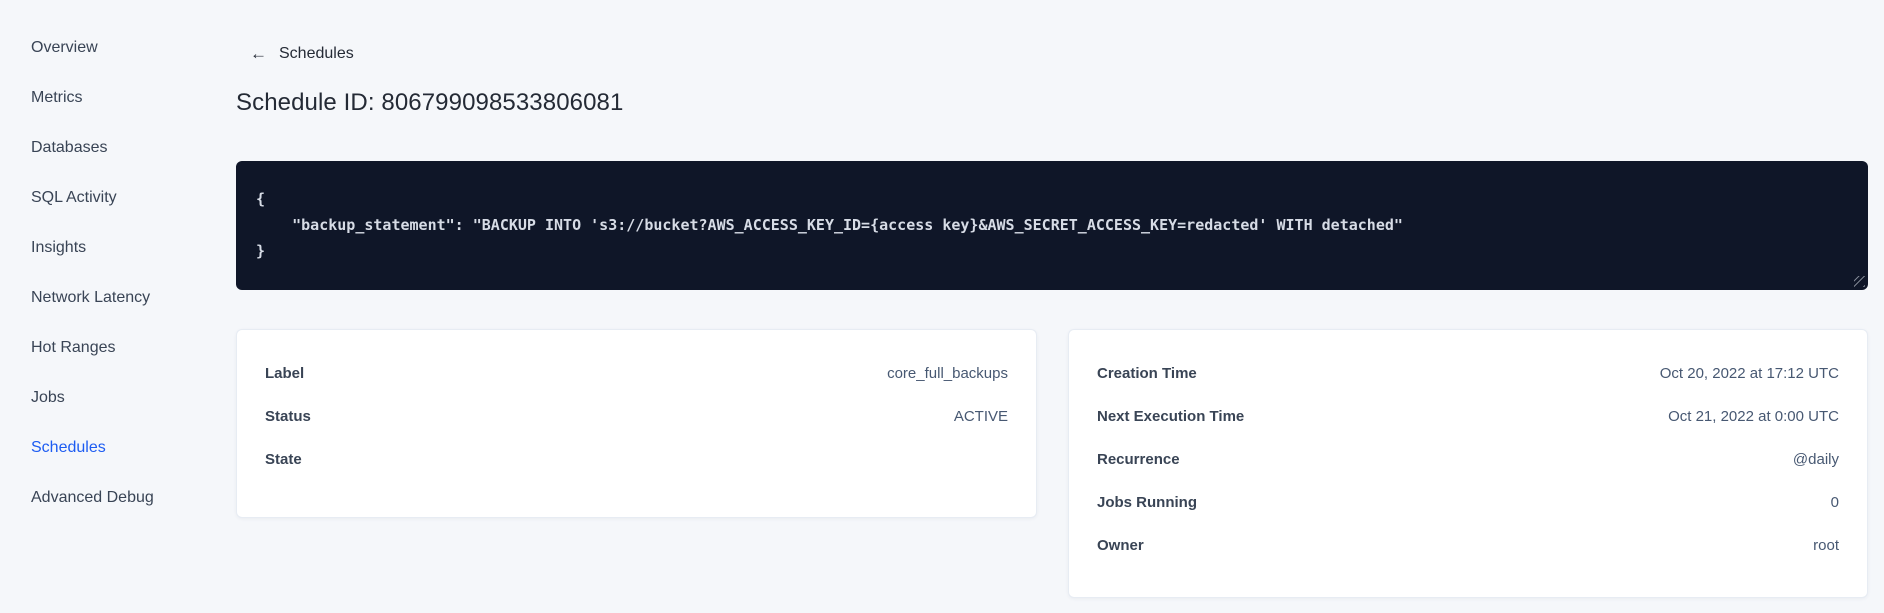 Image resolution: width=1884 pixels, height=613 pixels. What do you see at coordinates (118, 448) in the screenshot?
I see `sidebar-item-schedules: Schedules` at bounding box center [118, 448].